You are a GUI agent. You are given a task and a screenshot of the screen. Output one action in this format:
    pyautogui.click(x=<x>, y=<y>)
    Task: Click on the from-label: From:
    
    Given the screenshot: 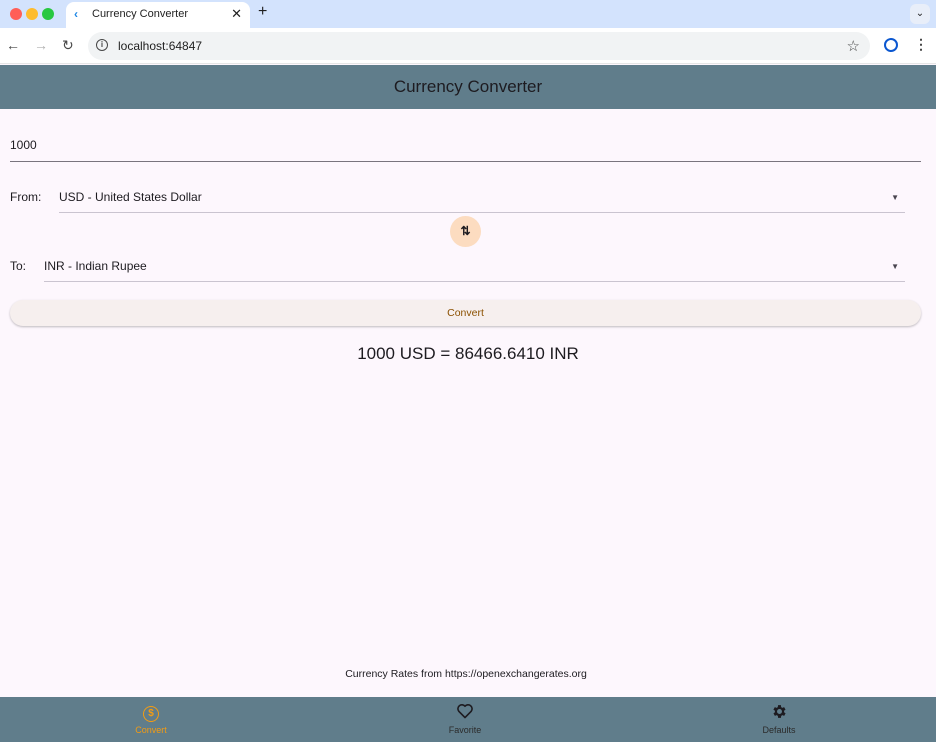 What is the action you would take?
    pyautogui.click(x=26, y=197)
    